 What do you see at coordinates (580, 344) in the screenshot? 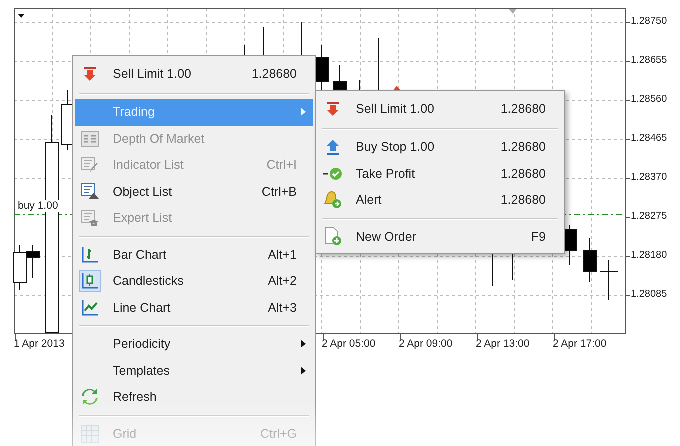
I see `time-label: 2 Apr 17:00` at bounding box center [580, 344].